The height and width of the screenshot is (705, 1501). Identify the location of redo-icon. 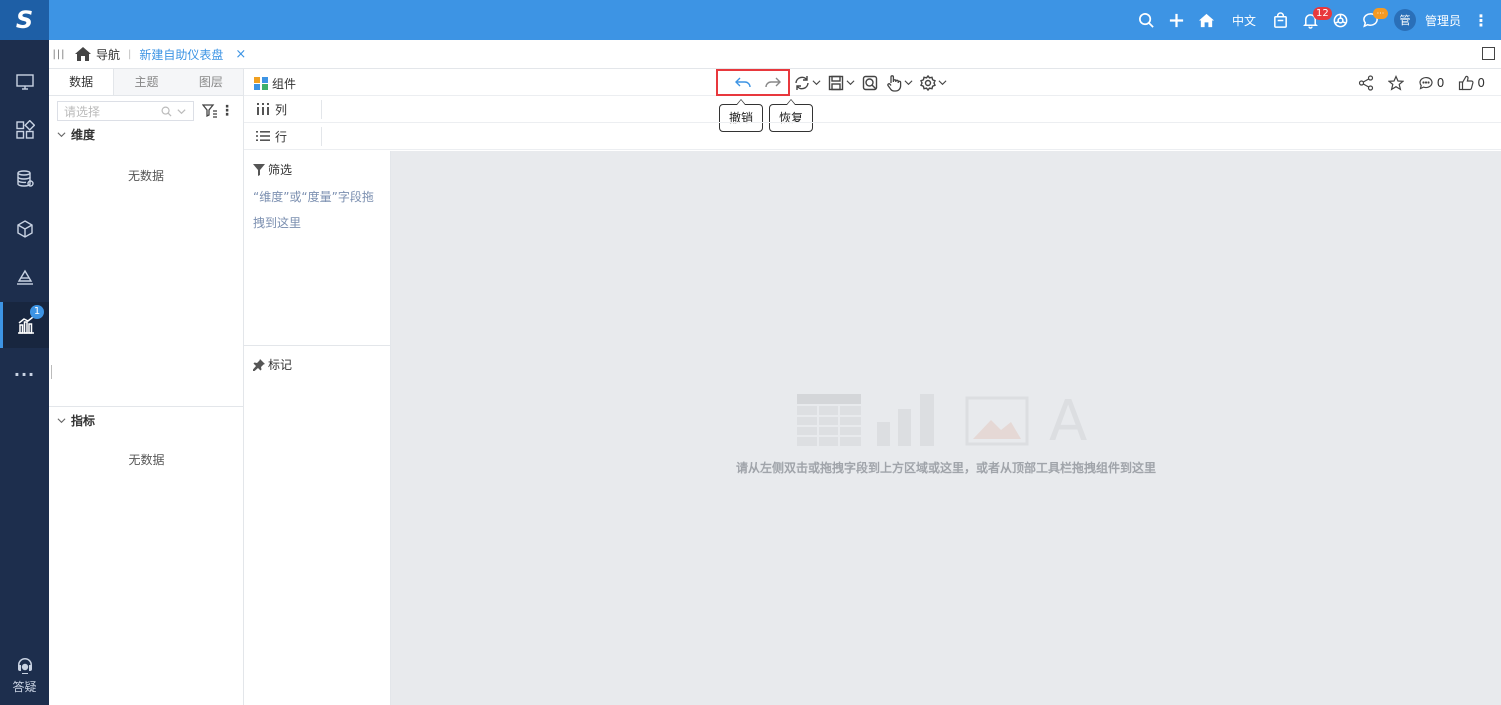
(773, 82).